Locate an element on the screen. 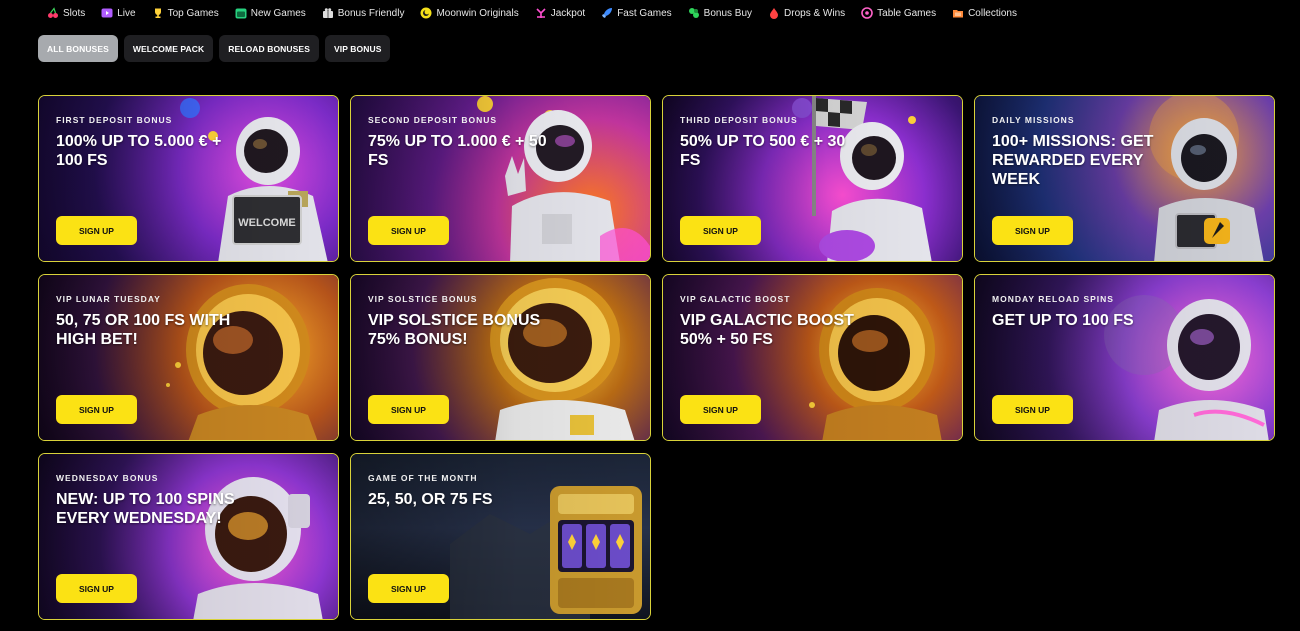 The height and width of the screenshot is (631, 1300). card-kicker: MONDAY RELOAD SPINS is located at coordinates (1053, 299).